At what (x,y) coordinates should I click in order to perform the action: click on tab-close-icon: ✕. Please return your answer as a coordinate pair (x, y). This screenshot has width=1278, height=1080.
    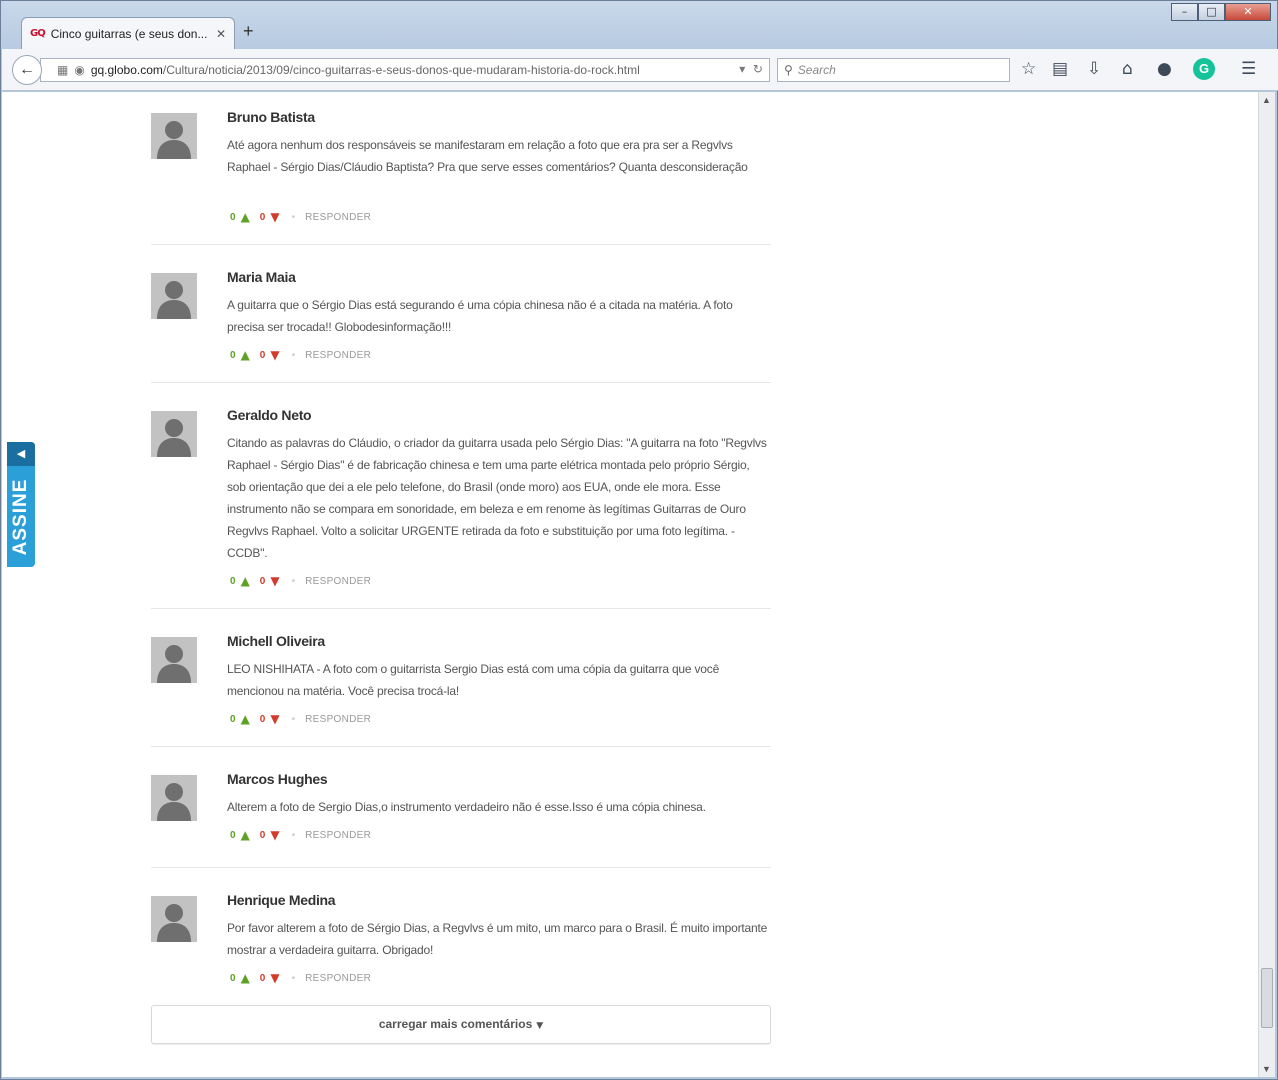
    Looking at the image, I should click on (221, 34).